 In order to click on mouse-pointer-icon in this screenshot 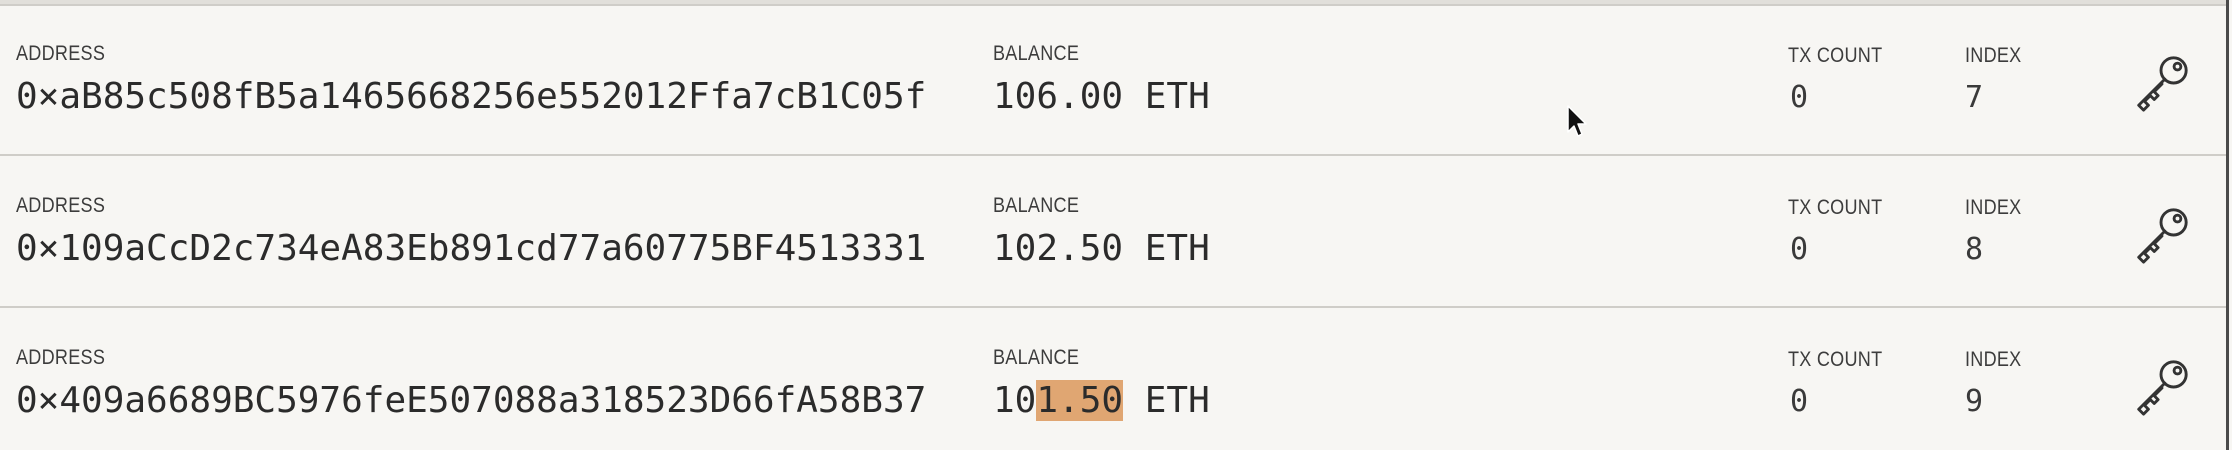, I will do `click(1578, 122)`.